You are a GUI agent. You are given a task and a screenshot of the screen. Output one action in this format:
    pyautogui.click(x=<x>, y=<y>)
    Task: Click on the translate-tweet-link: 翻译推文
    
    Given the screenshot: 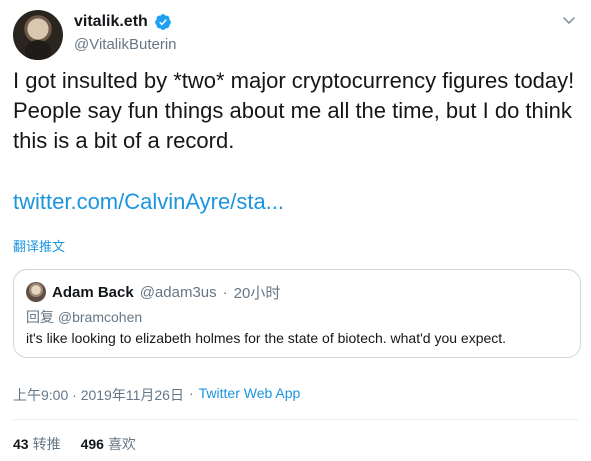 What is the action you would take?
    pyautogui.click(x=39, y=245)
    